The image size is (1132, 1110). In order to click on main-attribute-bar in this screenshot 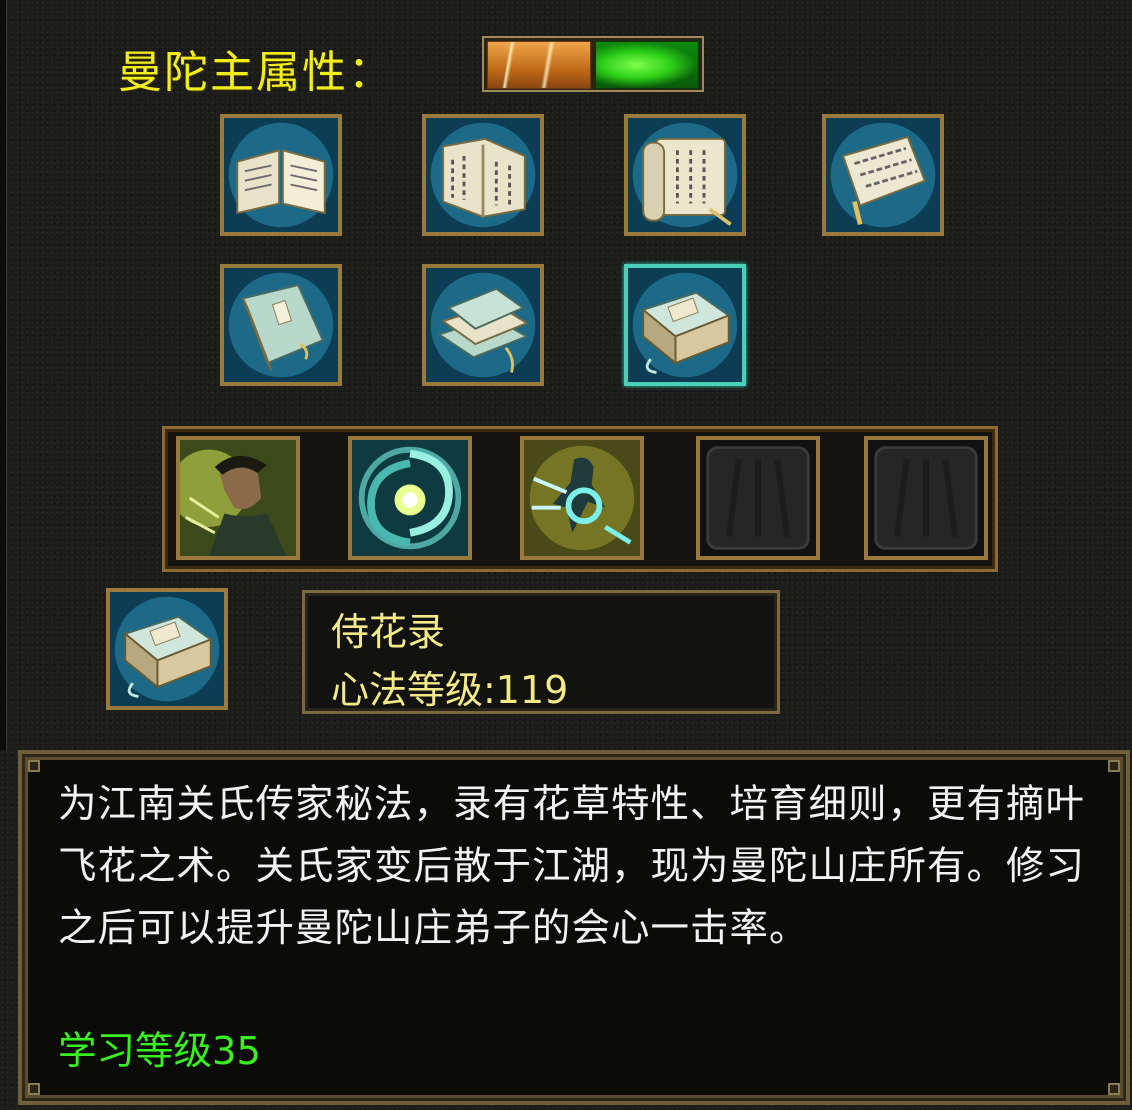, I will do `click(593, 64)`.